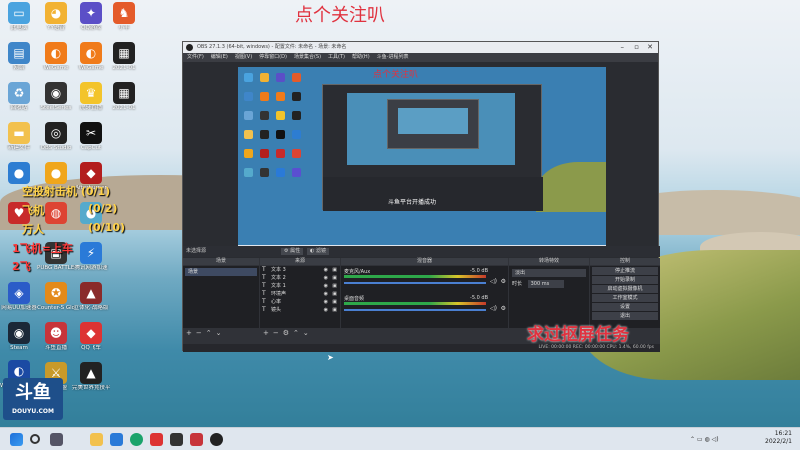 Image resolution: width=800 pixels, height=450 pixels. What do you see at coordinates (625, 280) in the screenshot?
I see `control-button: 开始录制` at bounding box center [625, 280].